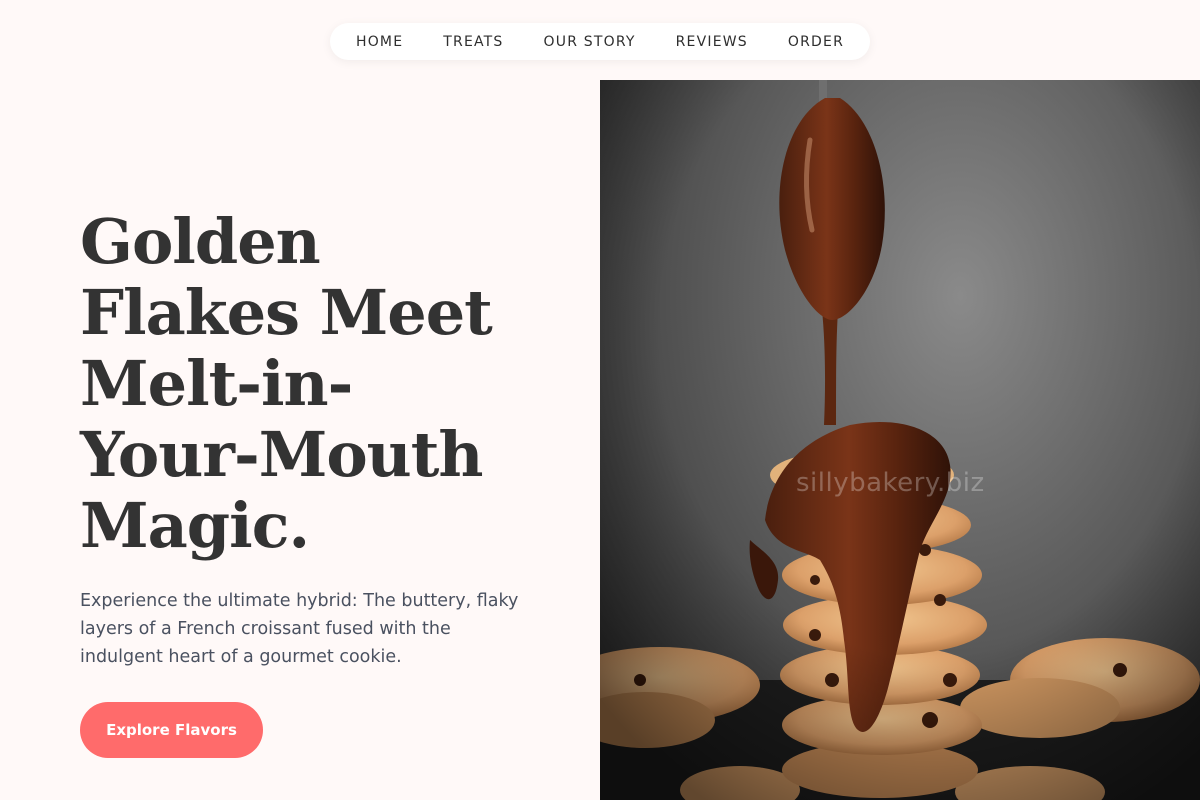 This screenshot has width=1200, height=800. I want to click on hero-title-line: Melt-in-, so click(216, 383).